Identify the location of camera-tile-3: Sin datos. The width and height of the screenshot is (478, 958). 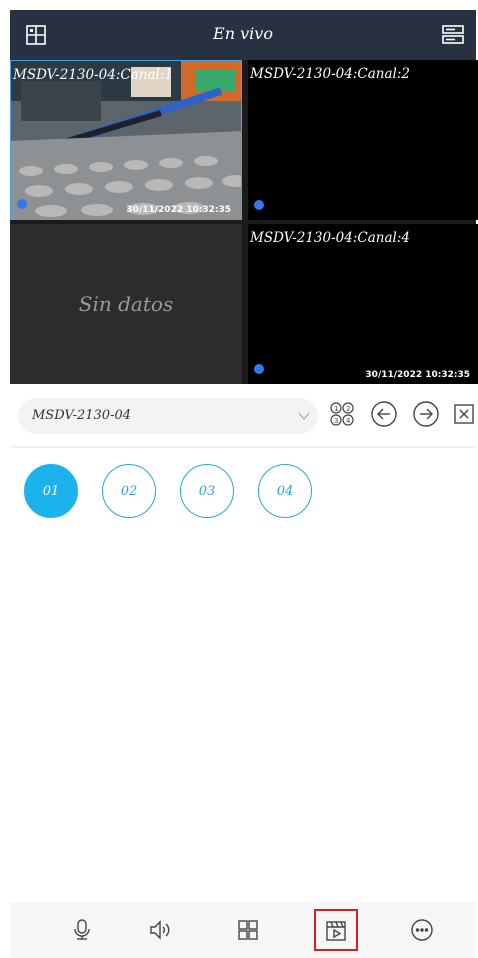
(126, 304).